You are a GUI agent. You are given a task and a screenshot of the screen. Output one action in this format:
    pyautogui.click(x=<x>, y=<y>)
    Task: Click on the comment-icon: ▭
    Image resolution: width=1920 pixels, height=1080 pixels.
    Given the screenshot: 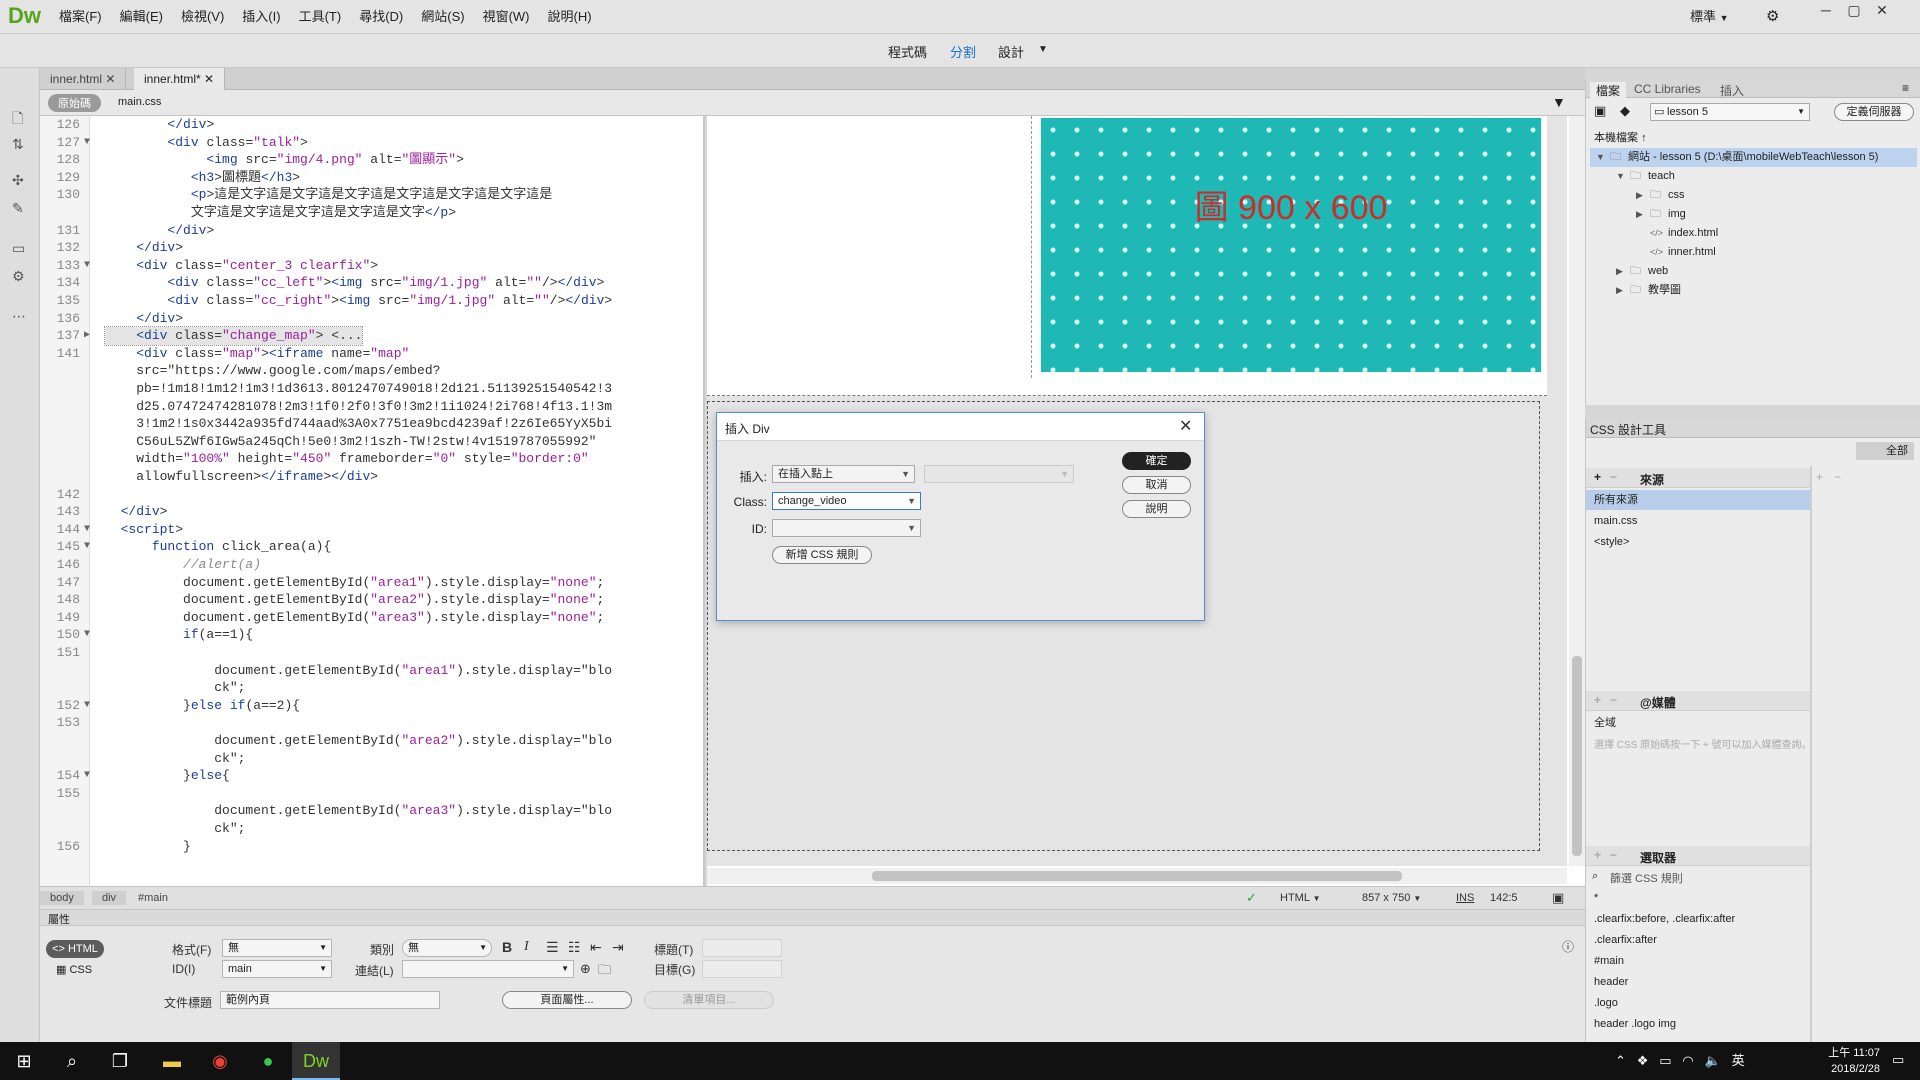 What is the action you would take?
    pyautogui.click(x=18, y=248)
    